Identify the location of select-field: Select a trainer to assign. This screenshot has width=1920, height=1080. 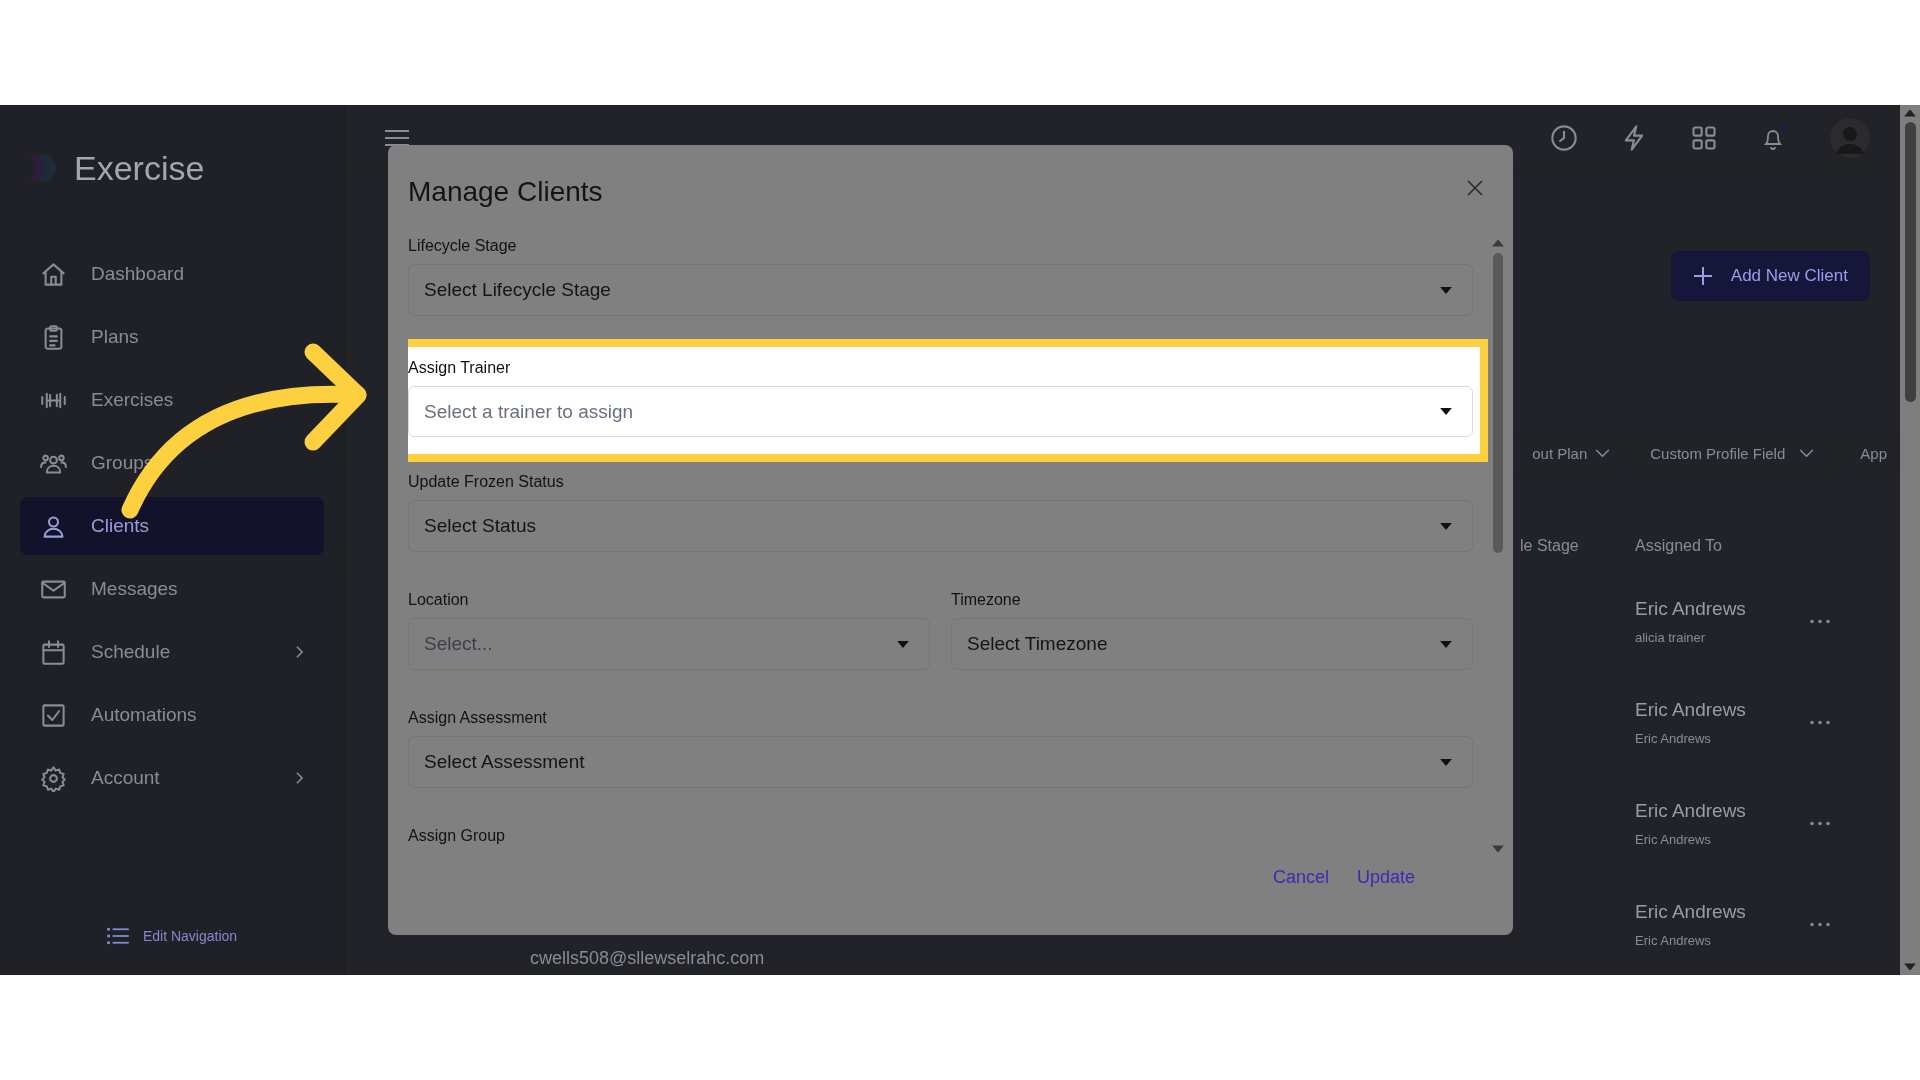
(940, 411).